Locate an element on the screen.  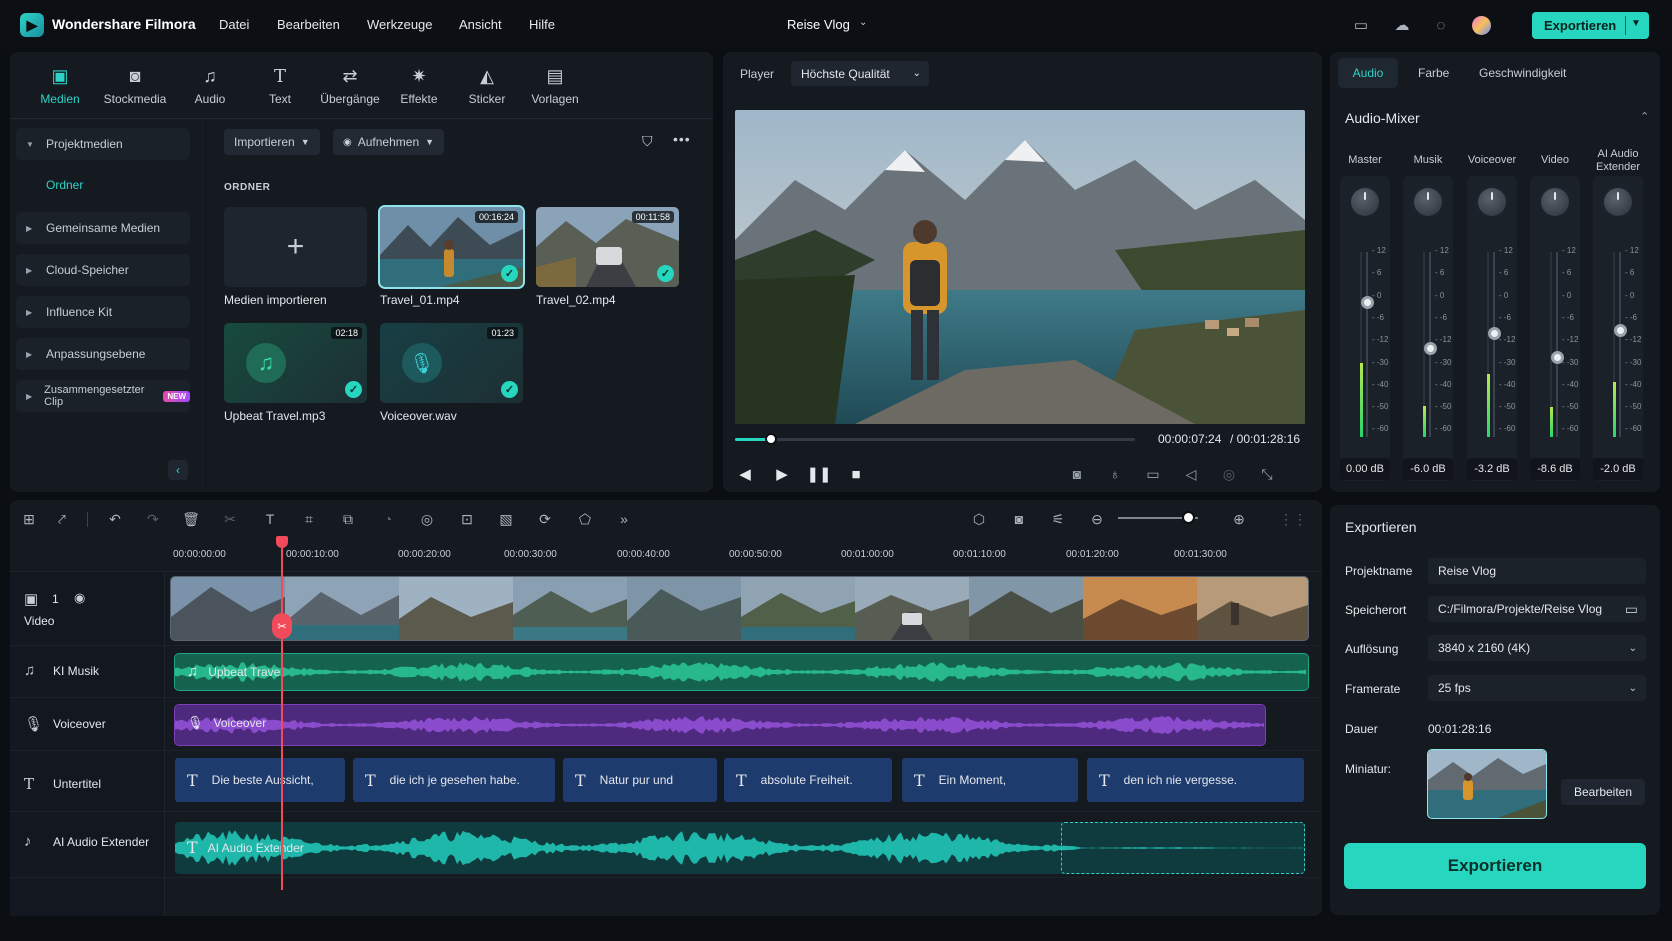
menu-hilfe: Hilfe is located at coordinates (542, 24).